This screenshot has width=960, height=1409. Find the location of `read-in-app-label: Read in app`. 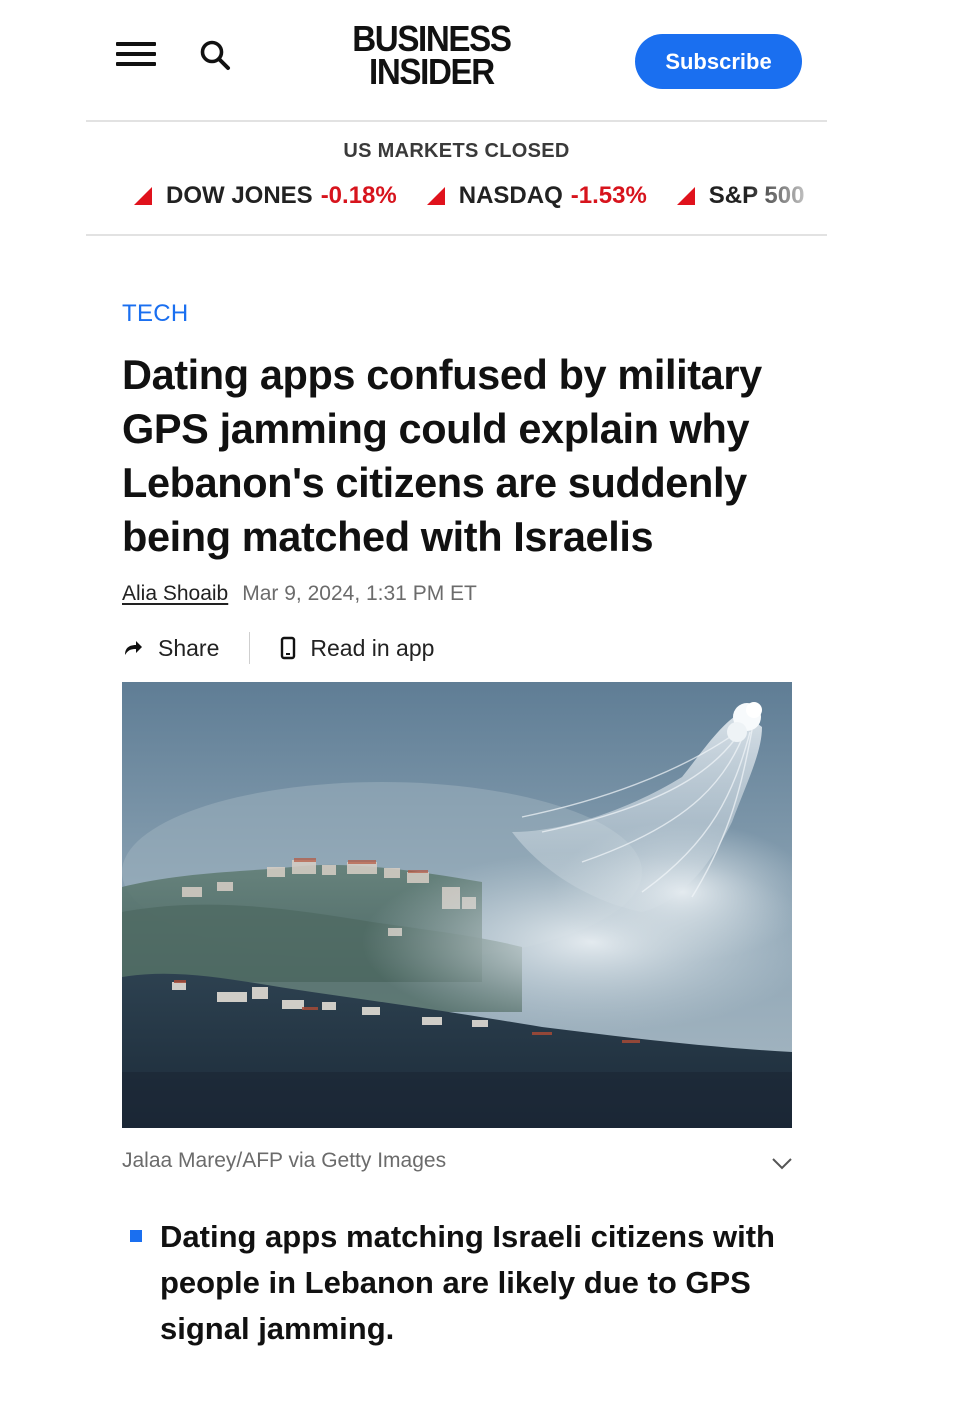

read-in-app-label: Read in app is located at coordinates (372, 647).